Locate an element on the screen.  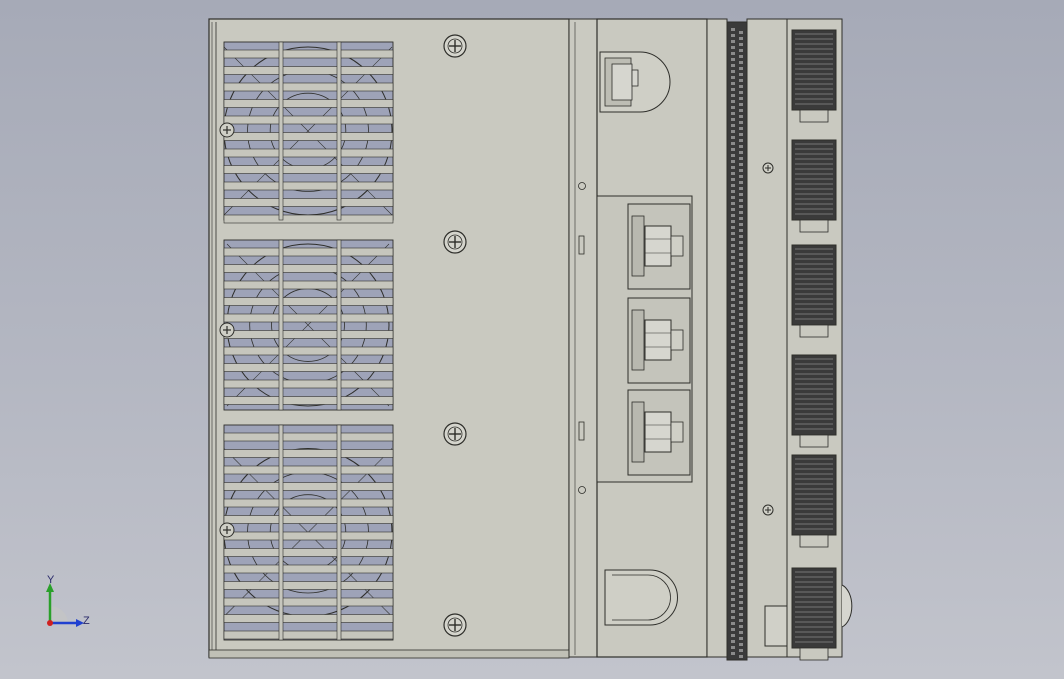
terminal-panel is located at coordinates (652, 338).